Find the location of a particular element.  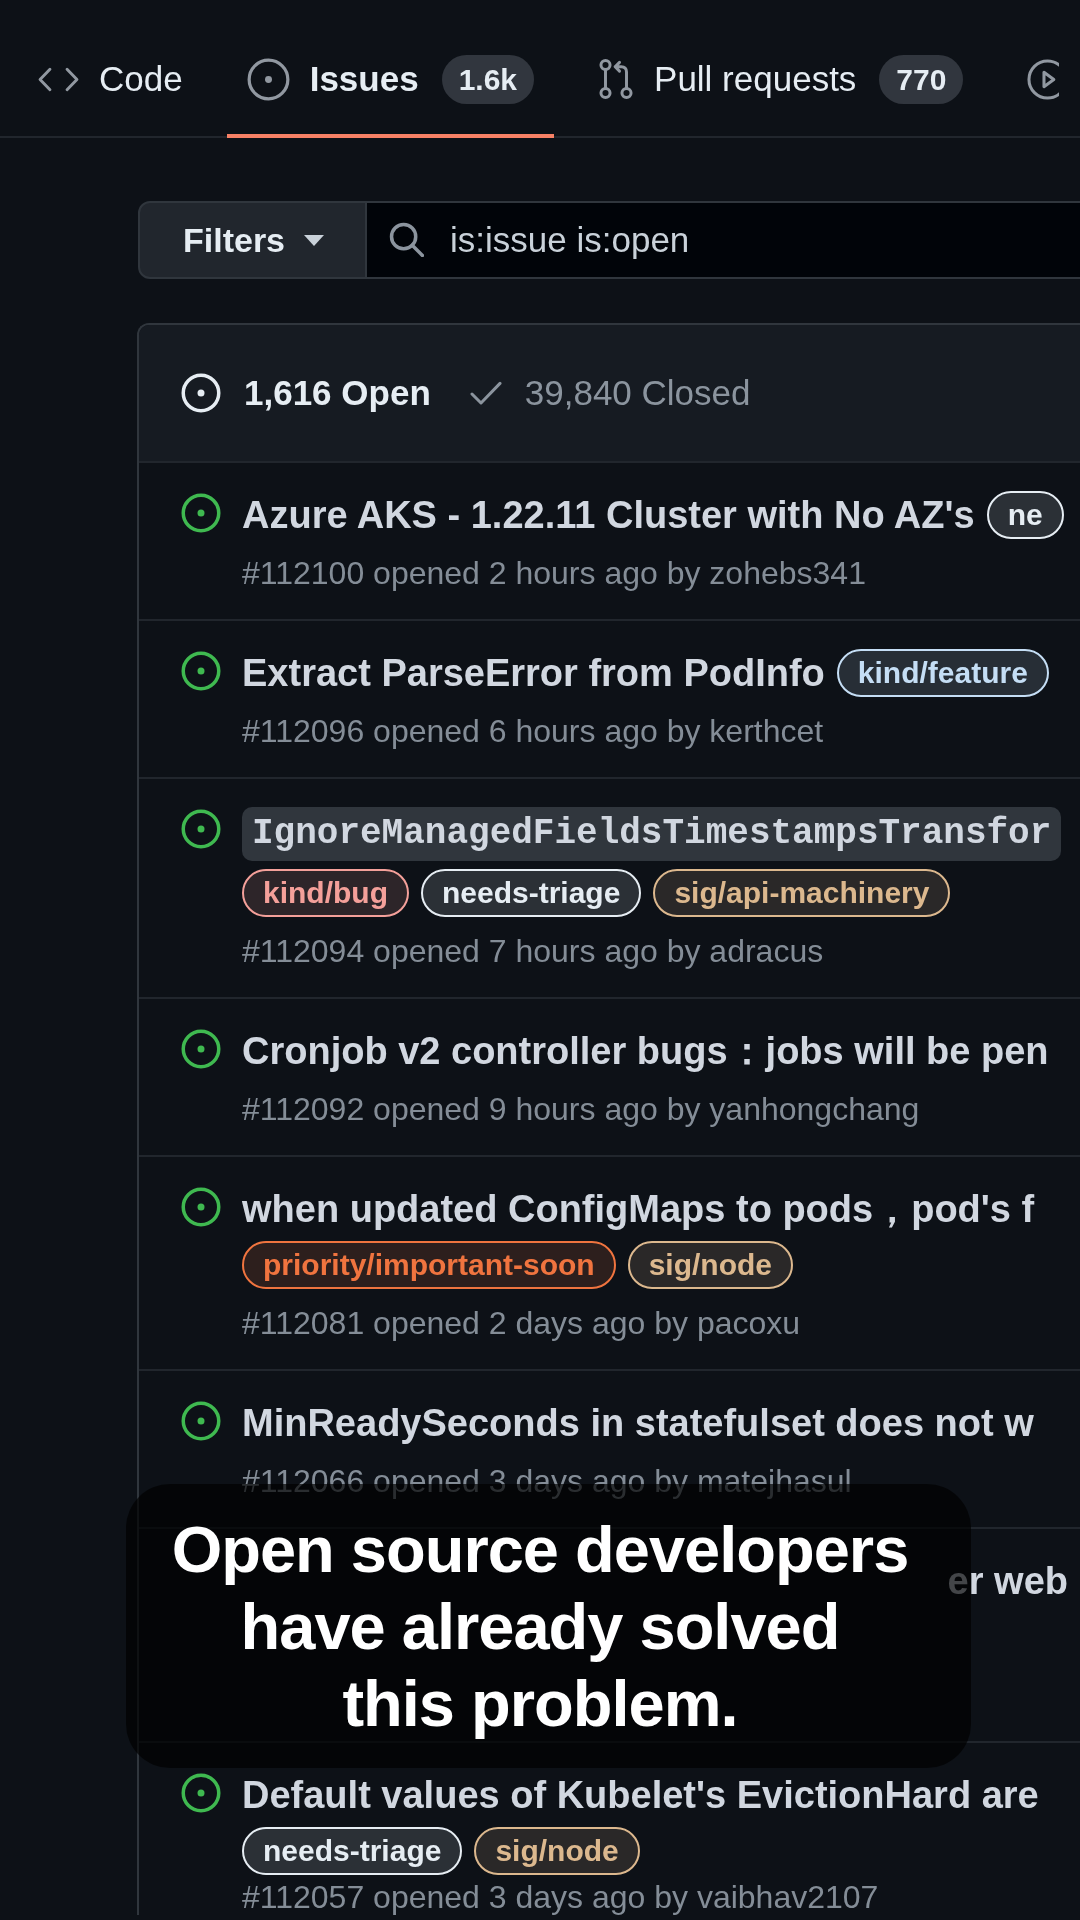

issue-title: Default values of Kubelet's EvictionHard are is located at coordinates (640, 1795).